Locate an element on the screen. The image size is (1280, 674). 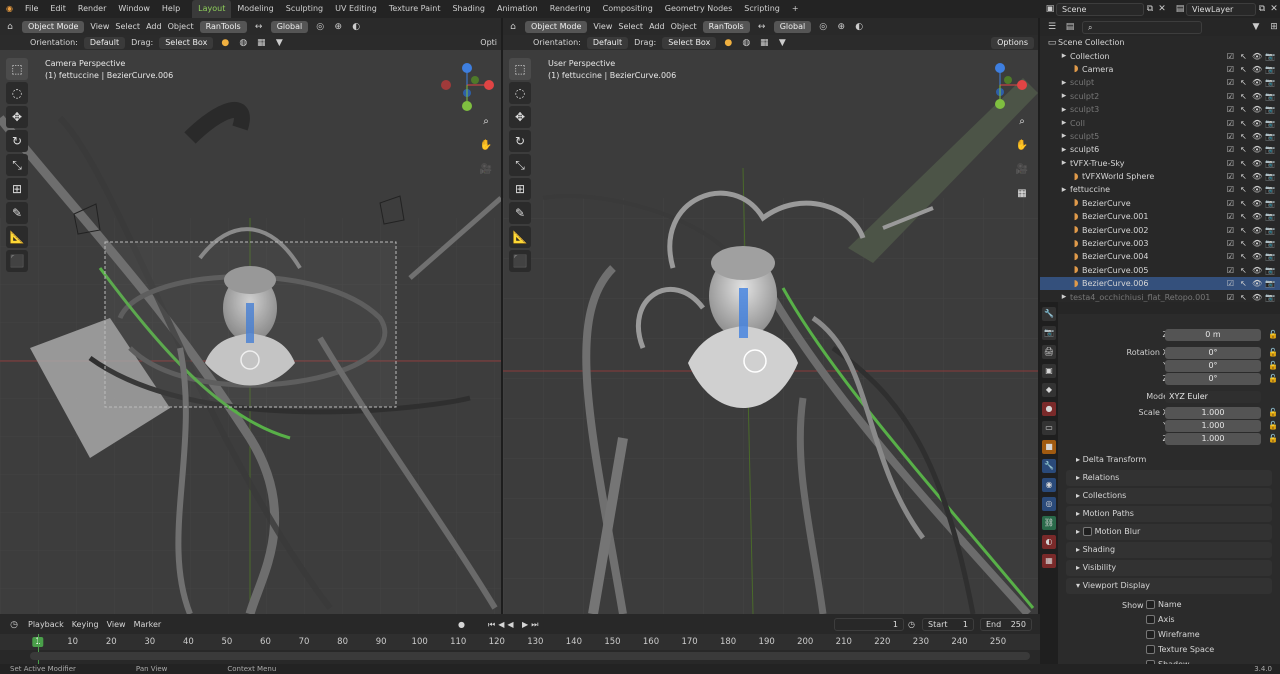
properties-search-bar is located at coordinates (1169, 308).